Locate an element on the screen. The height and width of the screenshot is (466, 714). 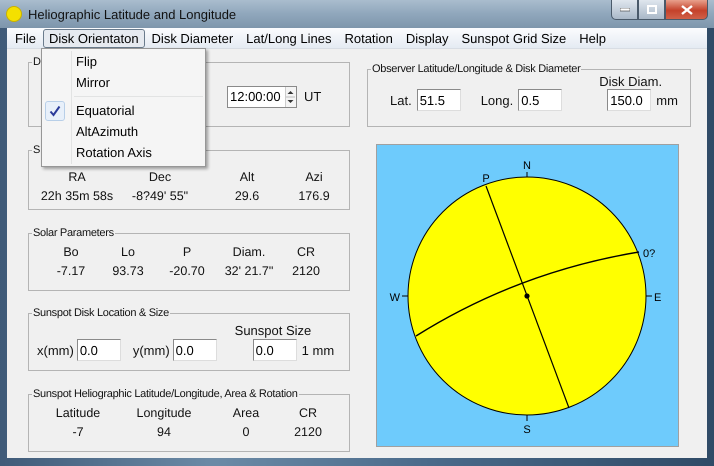
equator-label: 0? is located at coordinates (649, 254).